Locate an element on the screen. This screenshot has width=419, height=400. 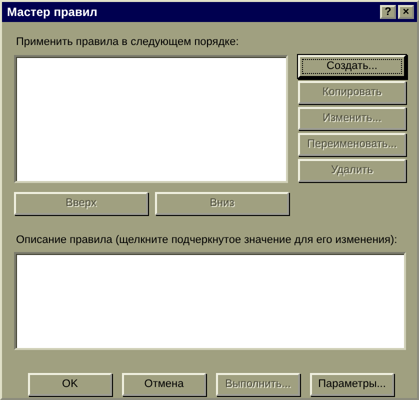
description-label: Описание правила (щелкните подчеркнутое значение для его изменения): is located at coordinates (207, 240).